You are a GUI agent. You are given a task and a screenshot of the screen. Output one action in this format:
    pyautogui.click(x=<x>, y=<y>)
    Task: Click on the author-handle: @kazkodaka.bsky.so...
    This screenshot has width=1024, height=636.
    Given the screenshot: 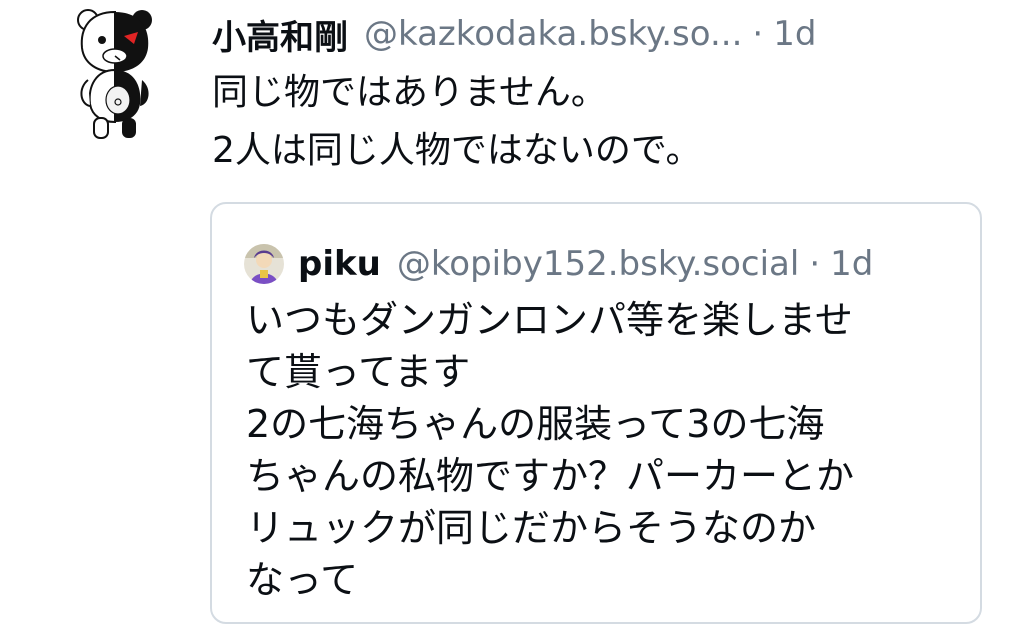 What is the action you would take?
    pyautogui.click(x=553, y=34)
    